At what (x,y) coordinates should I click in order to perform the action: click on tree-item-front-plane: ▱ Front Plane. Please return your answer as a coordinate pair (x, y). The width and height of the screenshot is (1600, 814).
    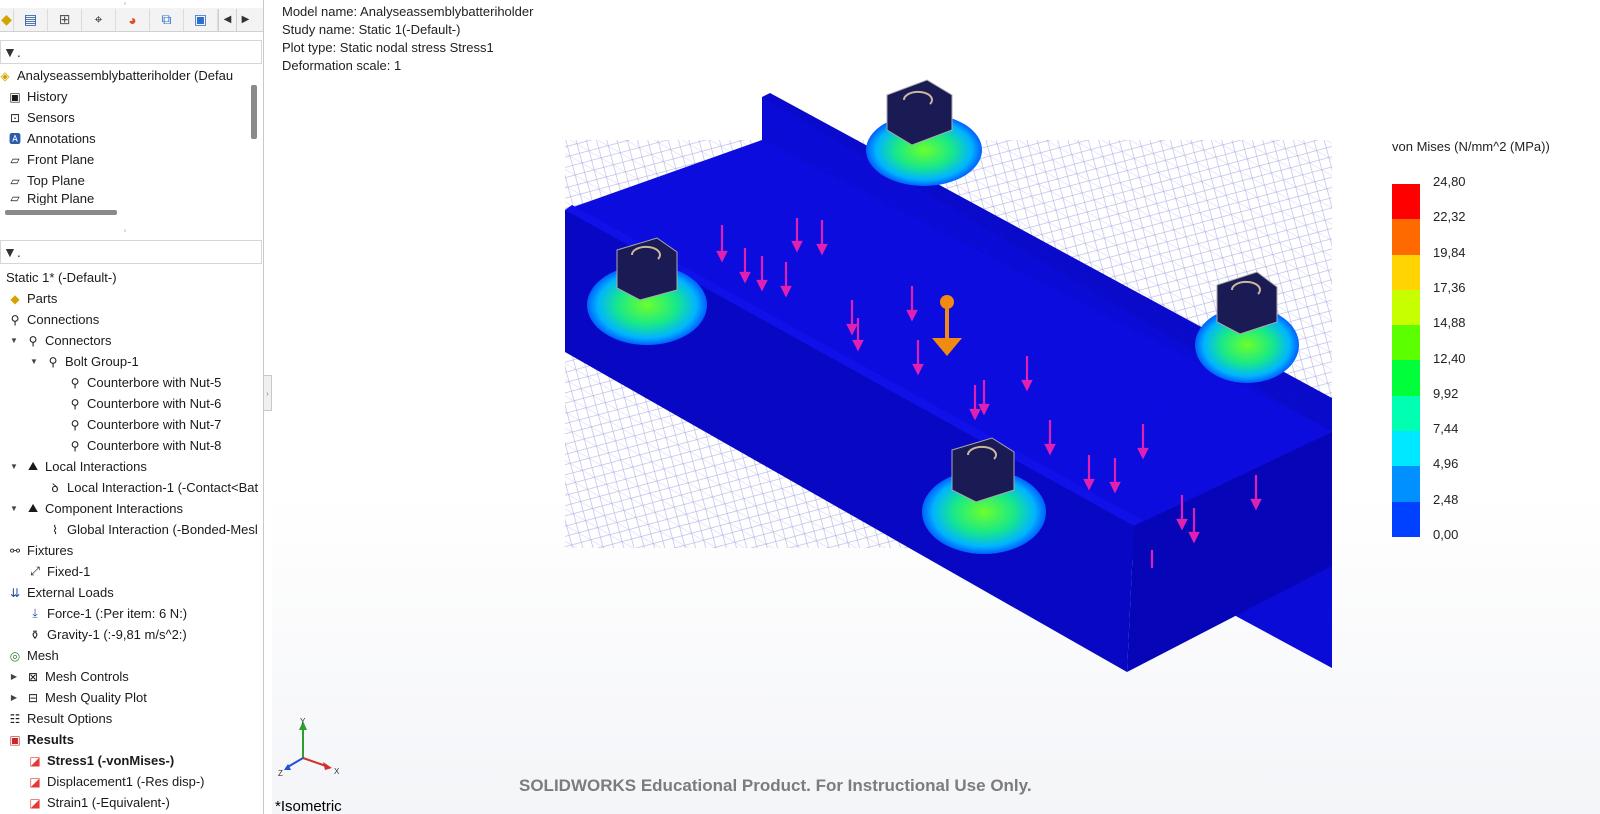
    Looking at the image, I should click on (50, 159).